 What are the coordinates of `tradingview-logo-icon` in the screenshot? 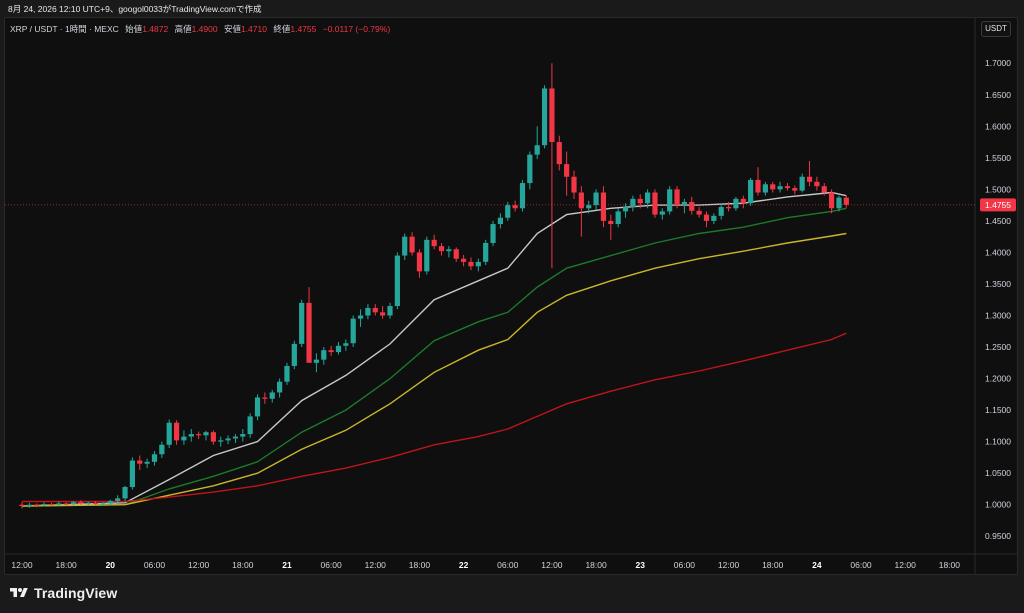 It's located at (19, 593).